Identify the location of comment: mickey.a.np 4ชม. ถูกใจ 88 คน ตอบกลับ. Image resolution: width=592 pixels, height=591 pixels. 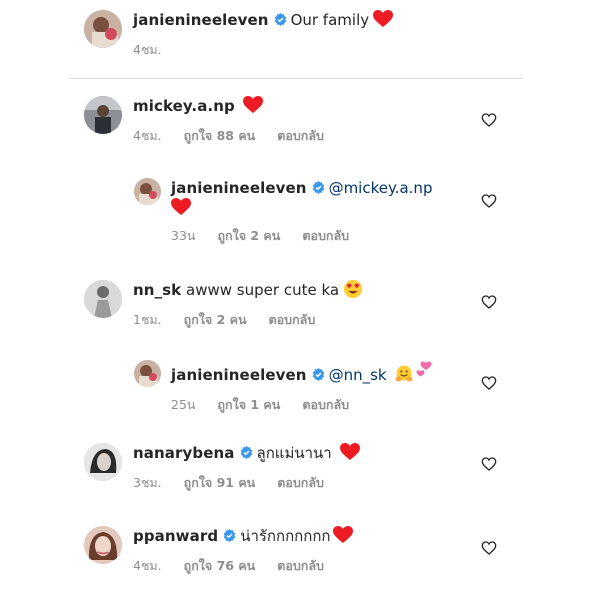
(290, 126).